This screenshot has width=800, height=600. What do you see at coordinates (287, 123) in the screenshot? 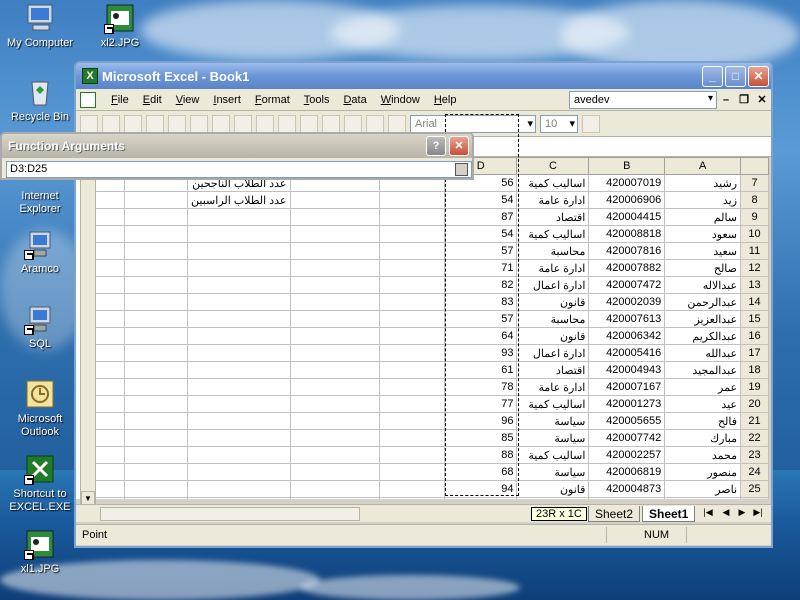
I see `undo-icon` at bounding box center [287, 123].